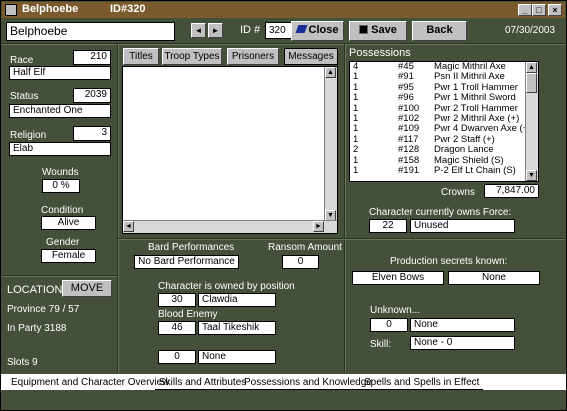 Image resolution: width=567 pixels, height=411 pixels. What do you see at coordinates (323, 30) in the screenshot?
I see `close-button-label: Close` at bounding box center [323, 30].